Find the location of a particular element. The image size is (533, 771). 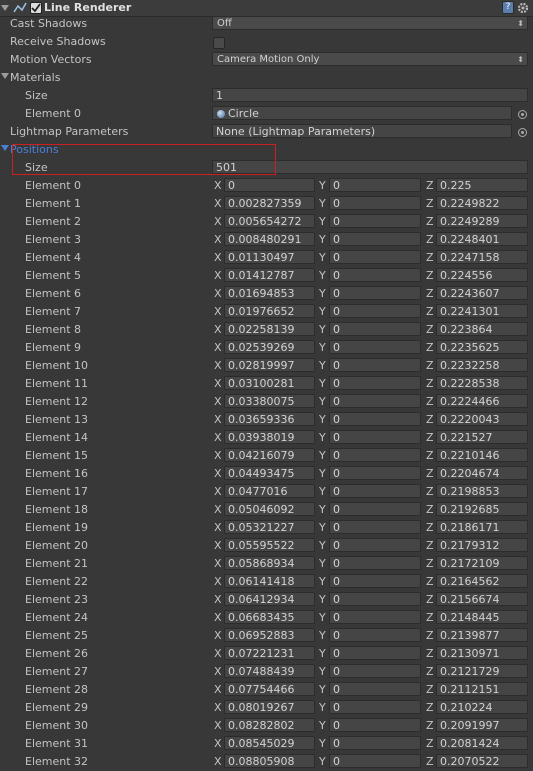

position-x-field: 0.02258139 is located at coordinates (269, 329).